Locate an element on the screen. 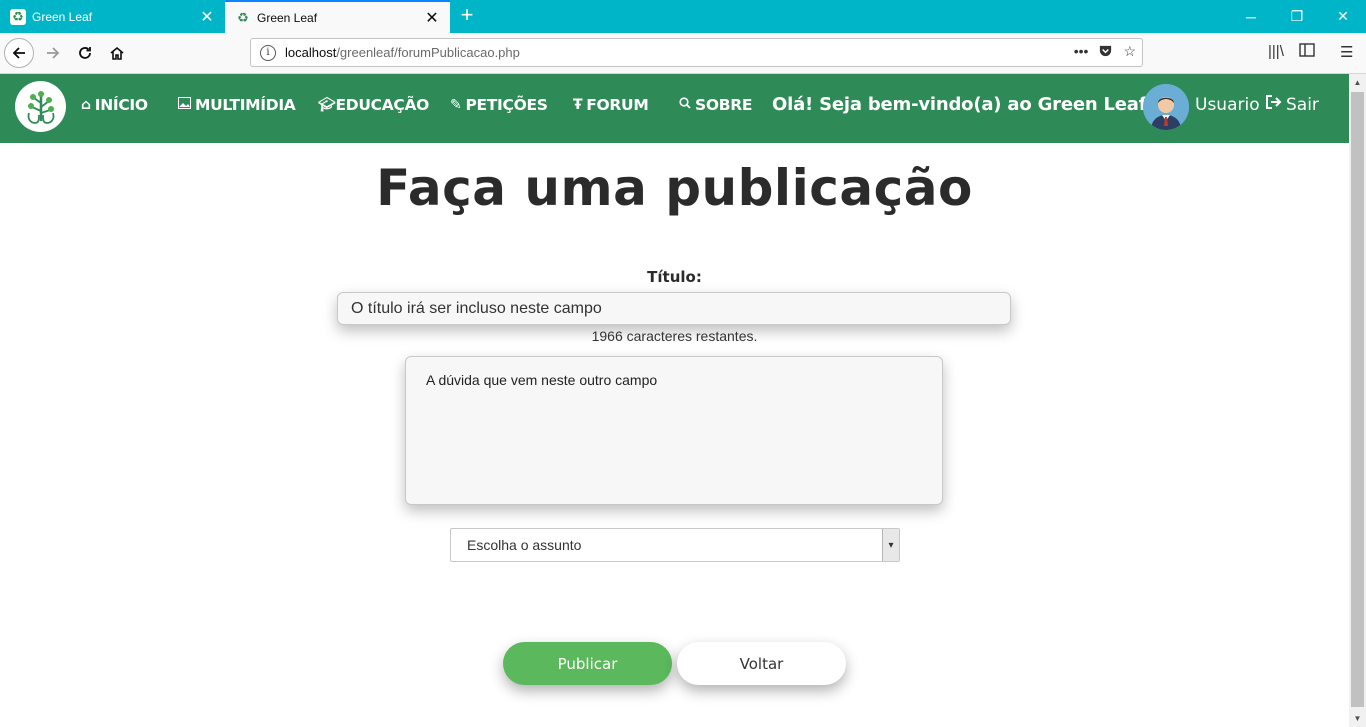  nav-item-inicio: ⌂ INÍCIO is located at coordinates (114, 105).